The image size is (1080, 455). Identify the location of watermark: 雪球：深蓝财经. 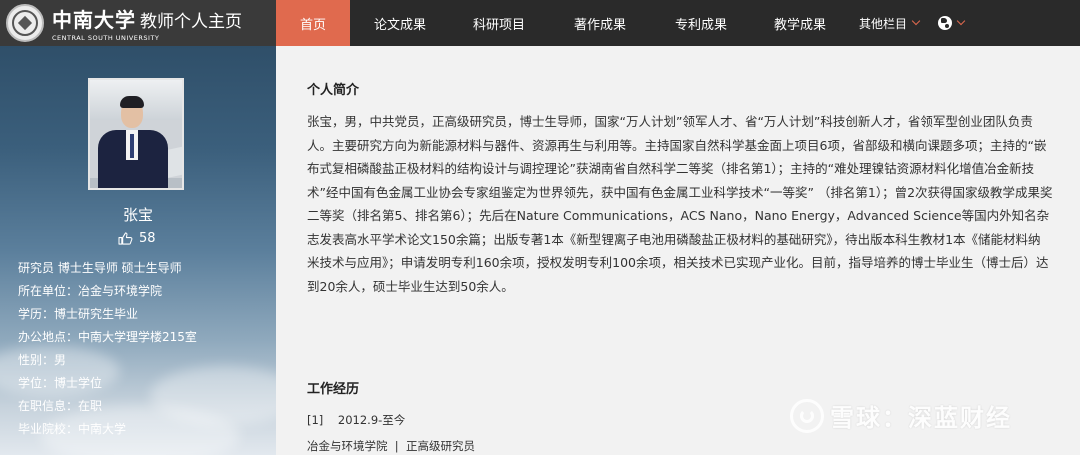
(901, 415).